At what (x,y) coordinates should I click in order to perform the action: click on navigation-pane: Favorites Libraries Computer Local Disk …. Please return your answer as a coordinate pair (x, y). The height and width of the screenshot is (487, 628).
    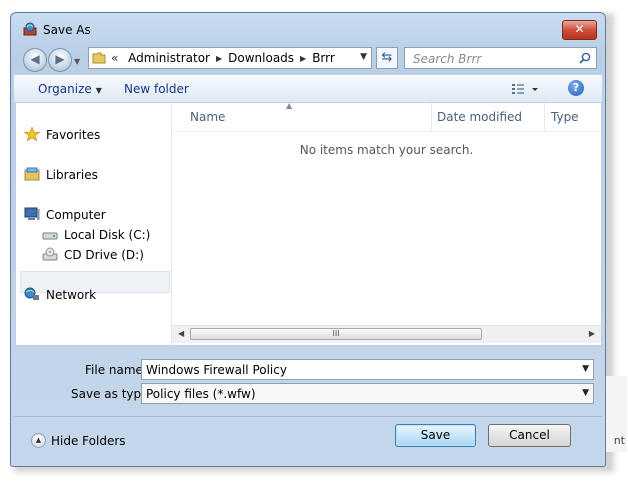
    Looking at the image, I should click on (94, 224).